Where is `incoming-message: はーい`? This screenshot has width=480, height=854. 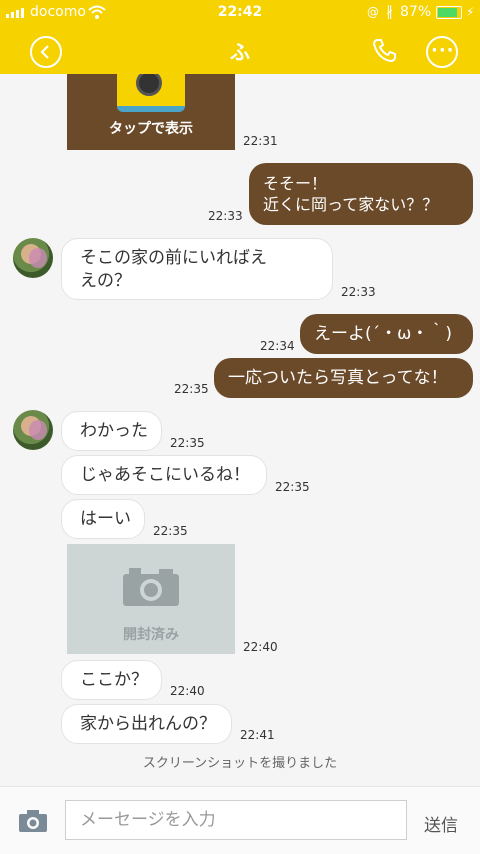 incoming-message: はーい is located at coordinates (103, 519).